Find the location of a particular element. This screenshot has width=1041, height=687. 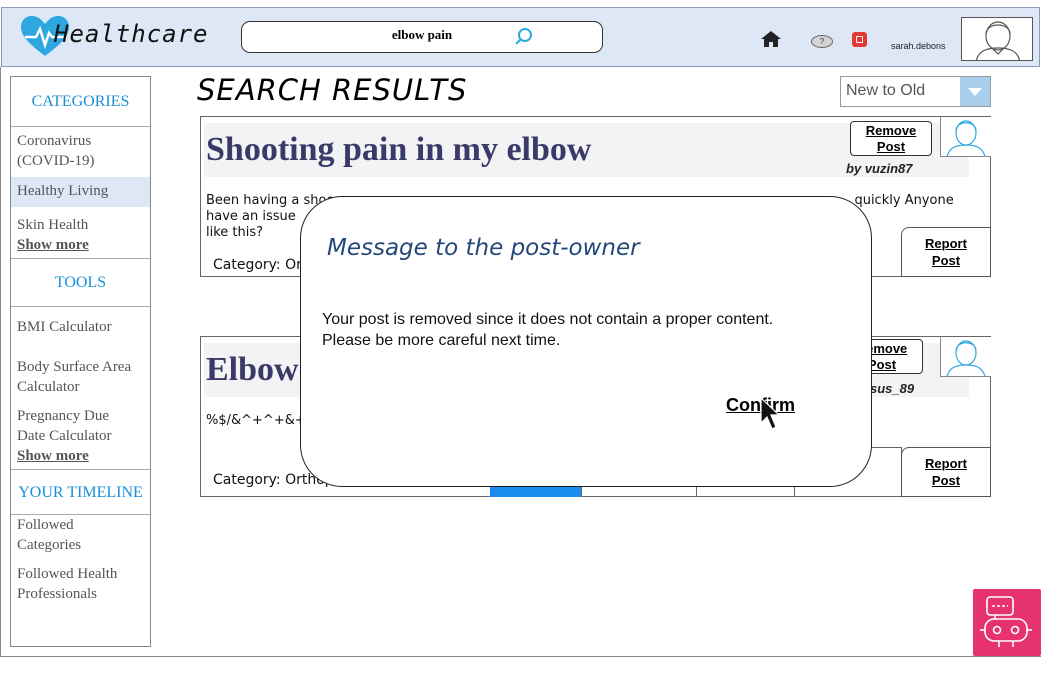

dialog-title: Message to the post-owner is located at coordinates (483, 248).